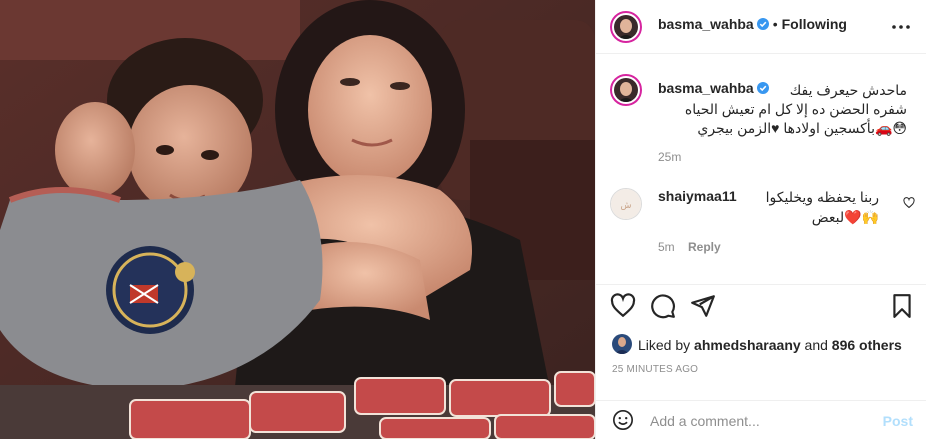 The image size is (926, 439). I want to click on post-header: basma_wahba • Following, so click(761, 27).